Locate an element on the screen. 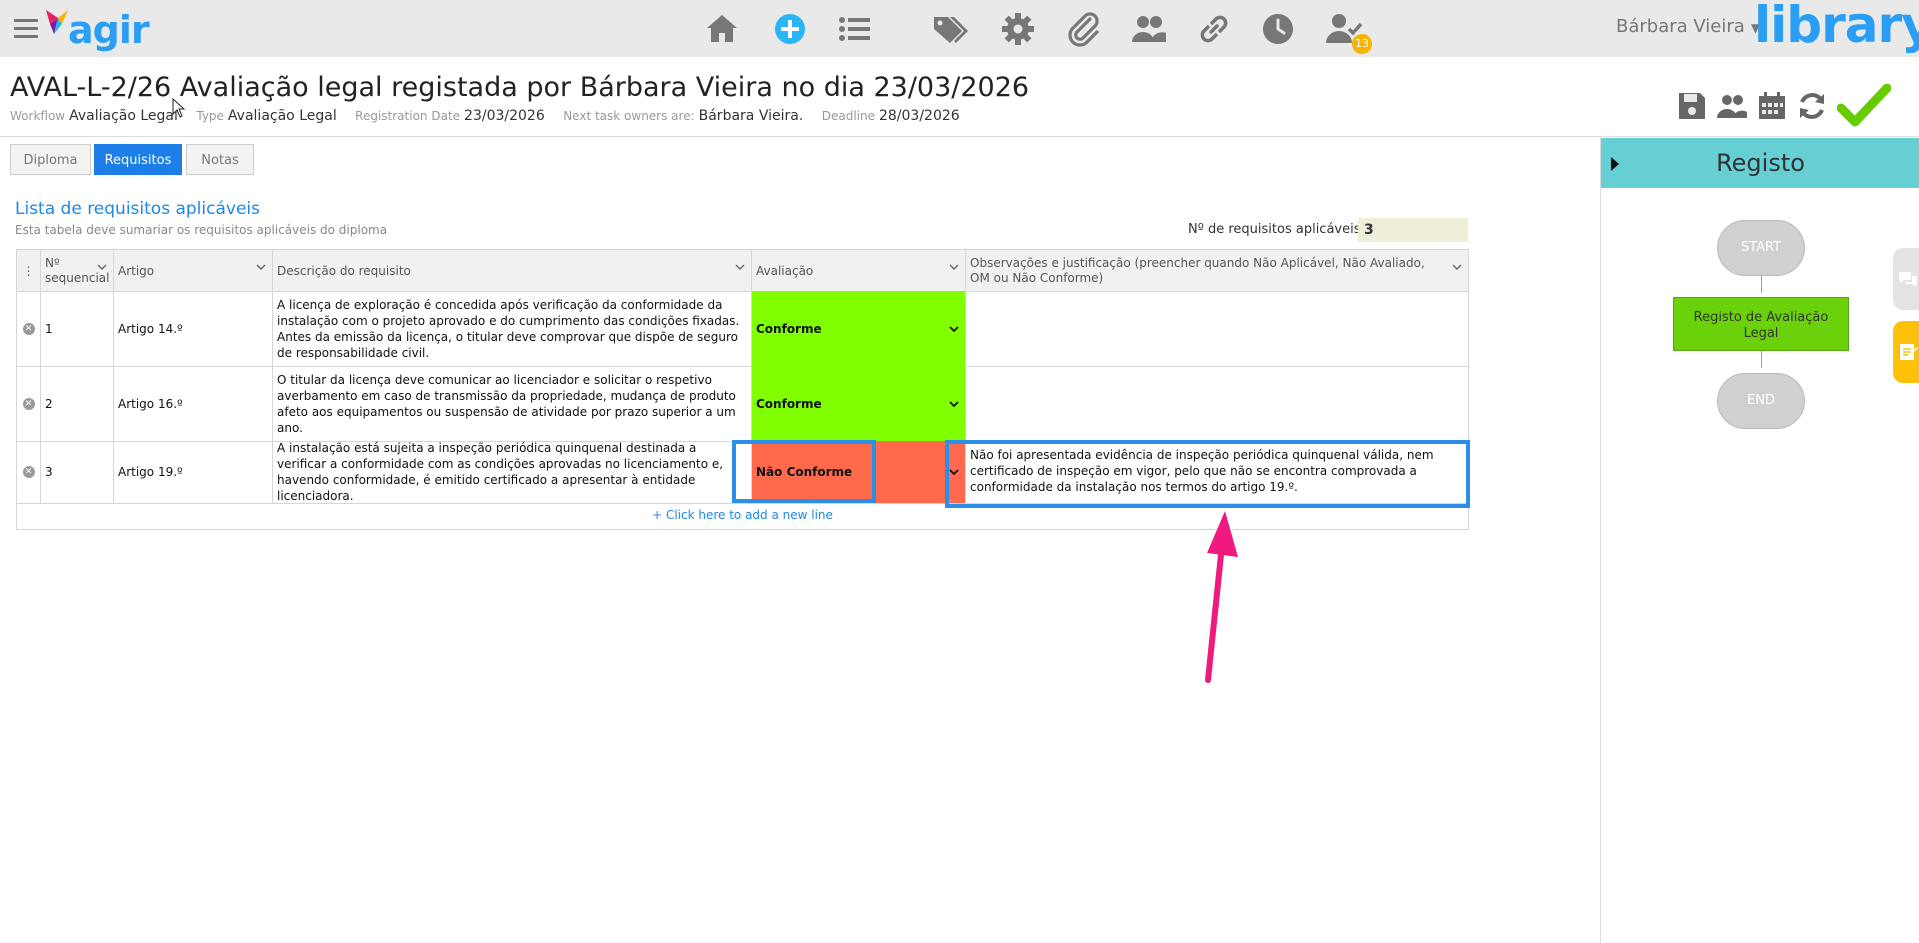 This screenshot has width=1919, height=943. notes-side-tab is located at coordinates (1906, 352).